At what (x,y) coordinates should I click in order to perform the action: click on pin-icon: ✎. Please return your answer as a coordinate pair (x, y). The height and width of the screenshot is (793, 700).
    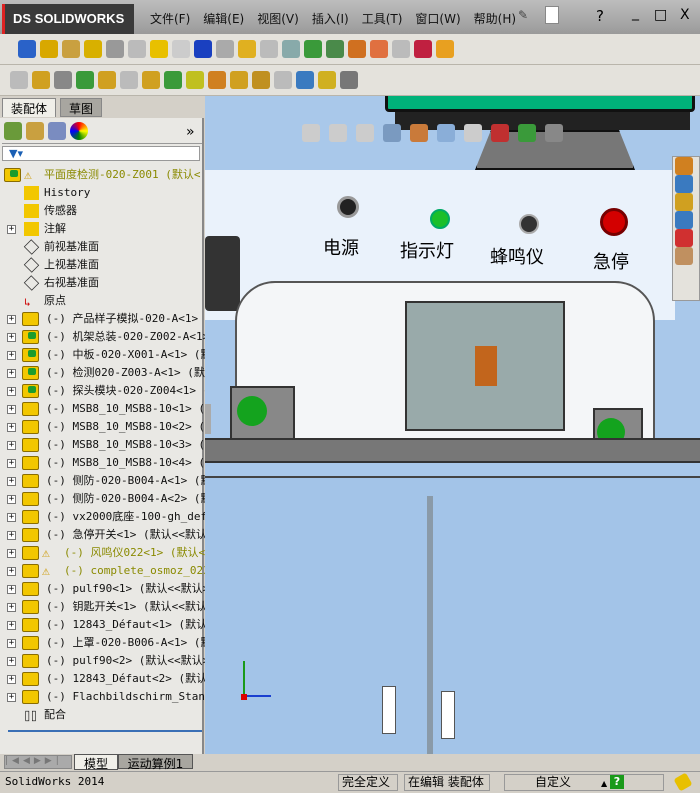
    Looking at the image, I should click on (526, 17).